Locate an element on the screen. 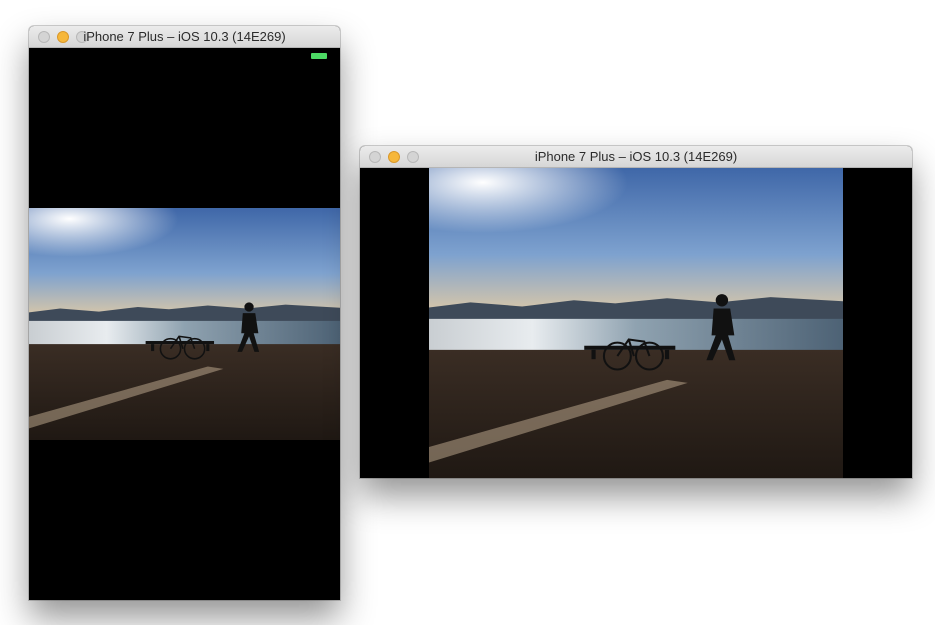  photo-icon is located at coordinates (184, 324).